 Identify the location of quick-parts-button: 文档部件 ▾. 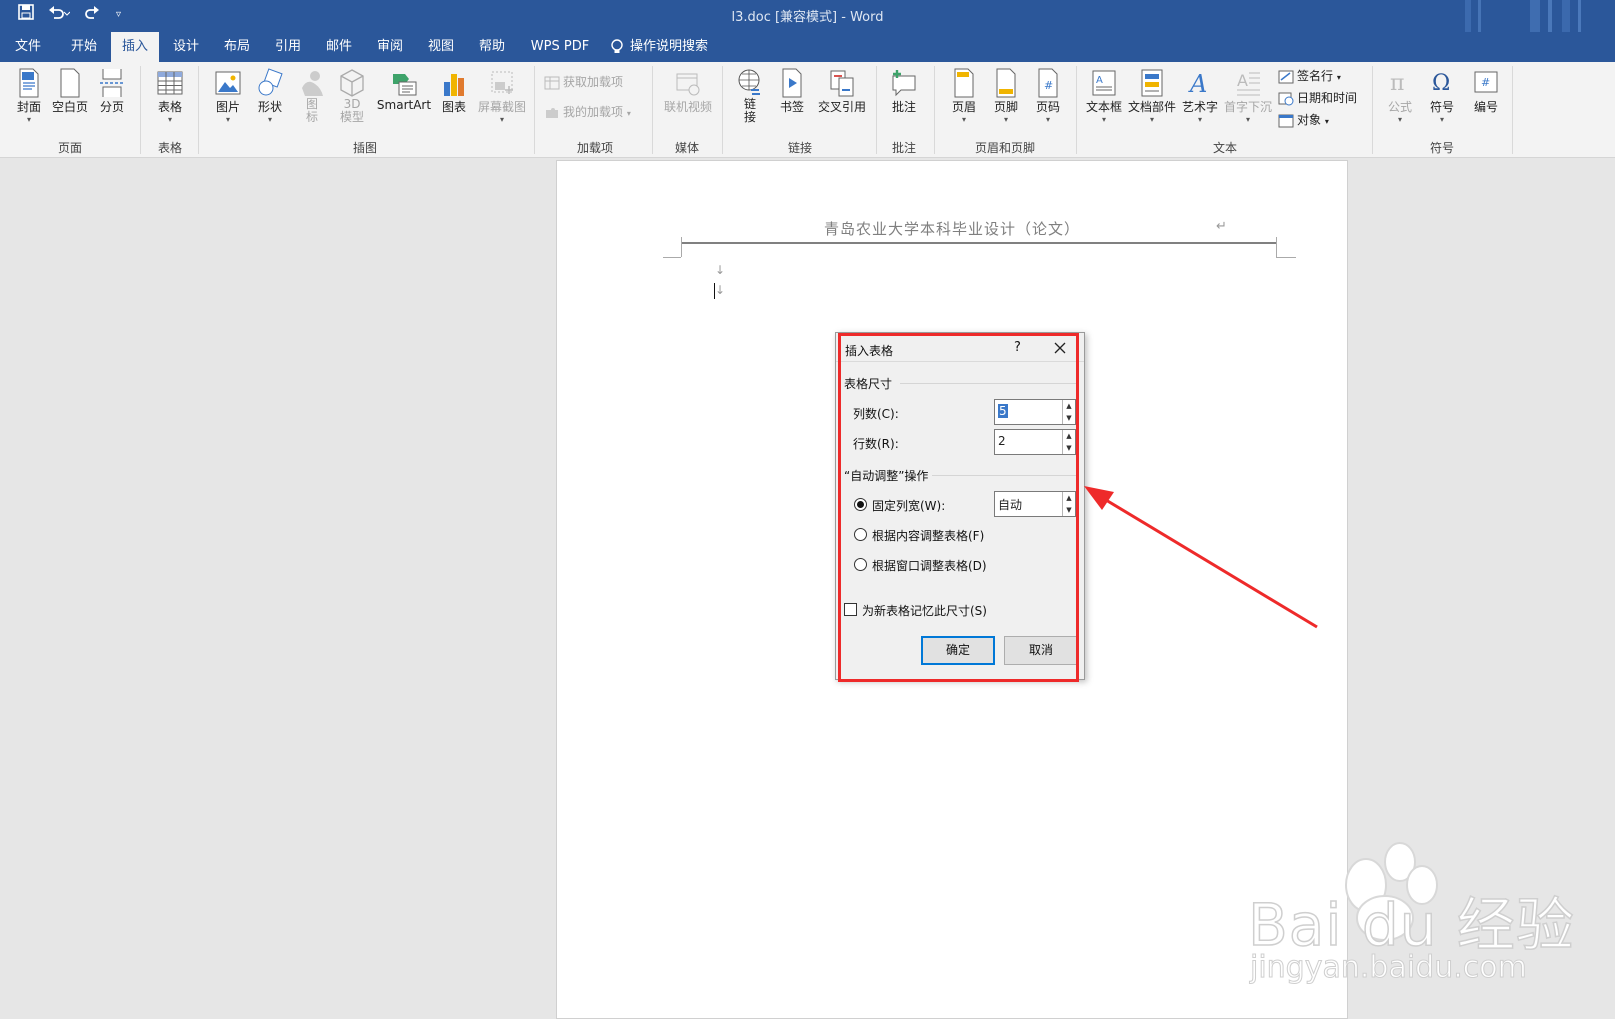
(1152, 96).